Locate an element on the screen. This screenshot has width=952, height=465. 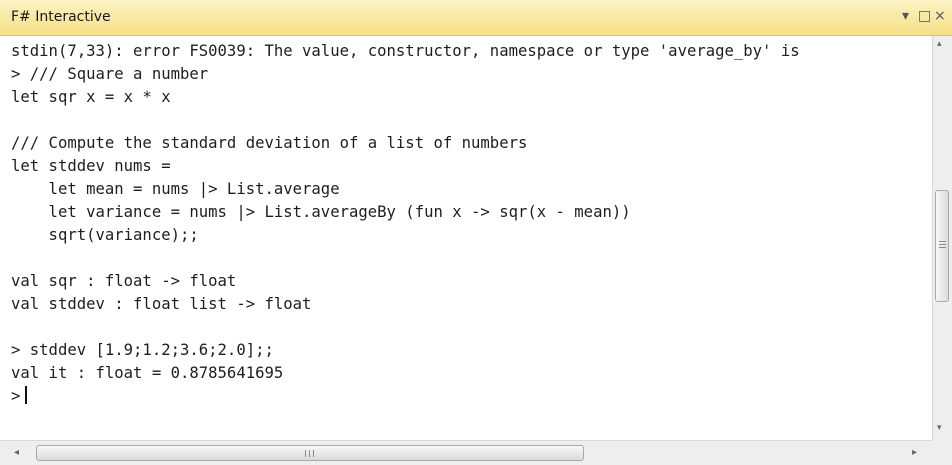
console-line: let stddev nums = is located at coordinates (91, 166).